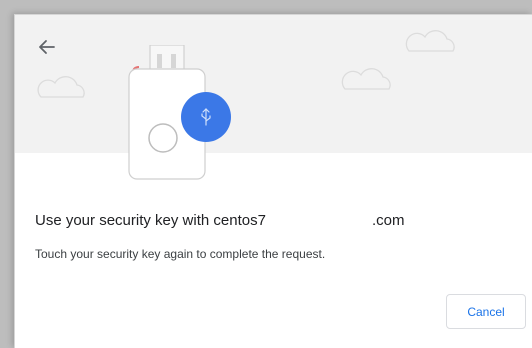 The image size is (532, 348). What do you see at coordinates (179, 112) in the screenshot?
I see `security-key-illustration` at bounding box center [179, 112].